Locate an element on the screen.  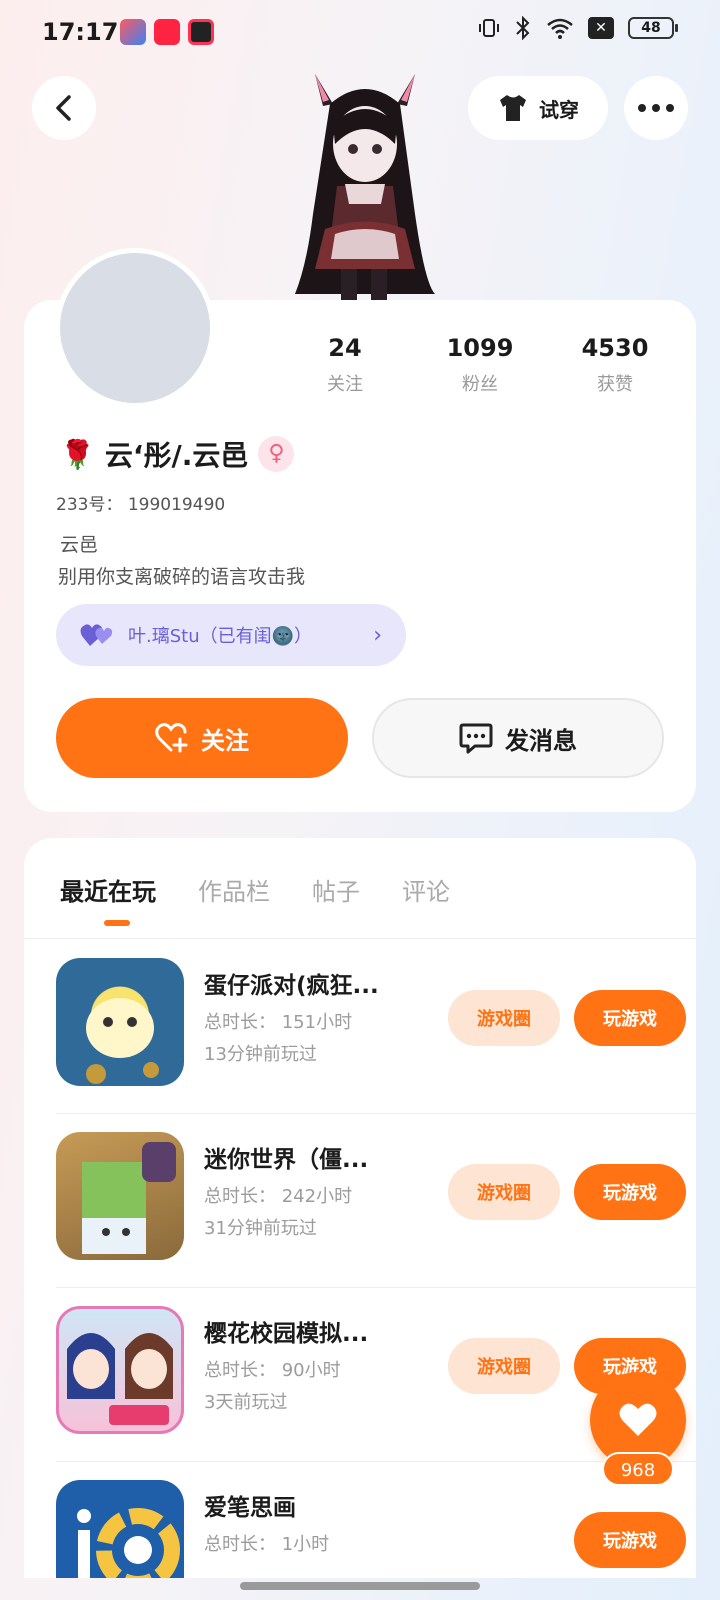
follow-label: 关注 is located at coordinates (225, 740).